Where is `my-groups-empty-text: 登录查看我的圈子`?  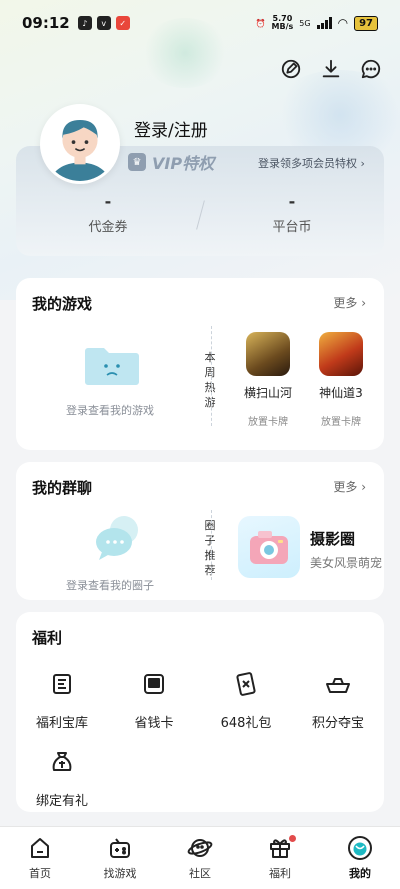 my-groups-empty-text: 登录查看我的圈子 is located at coordinates (110, 585).